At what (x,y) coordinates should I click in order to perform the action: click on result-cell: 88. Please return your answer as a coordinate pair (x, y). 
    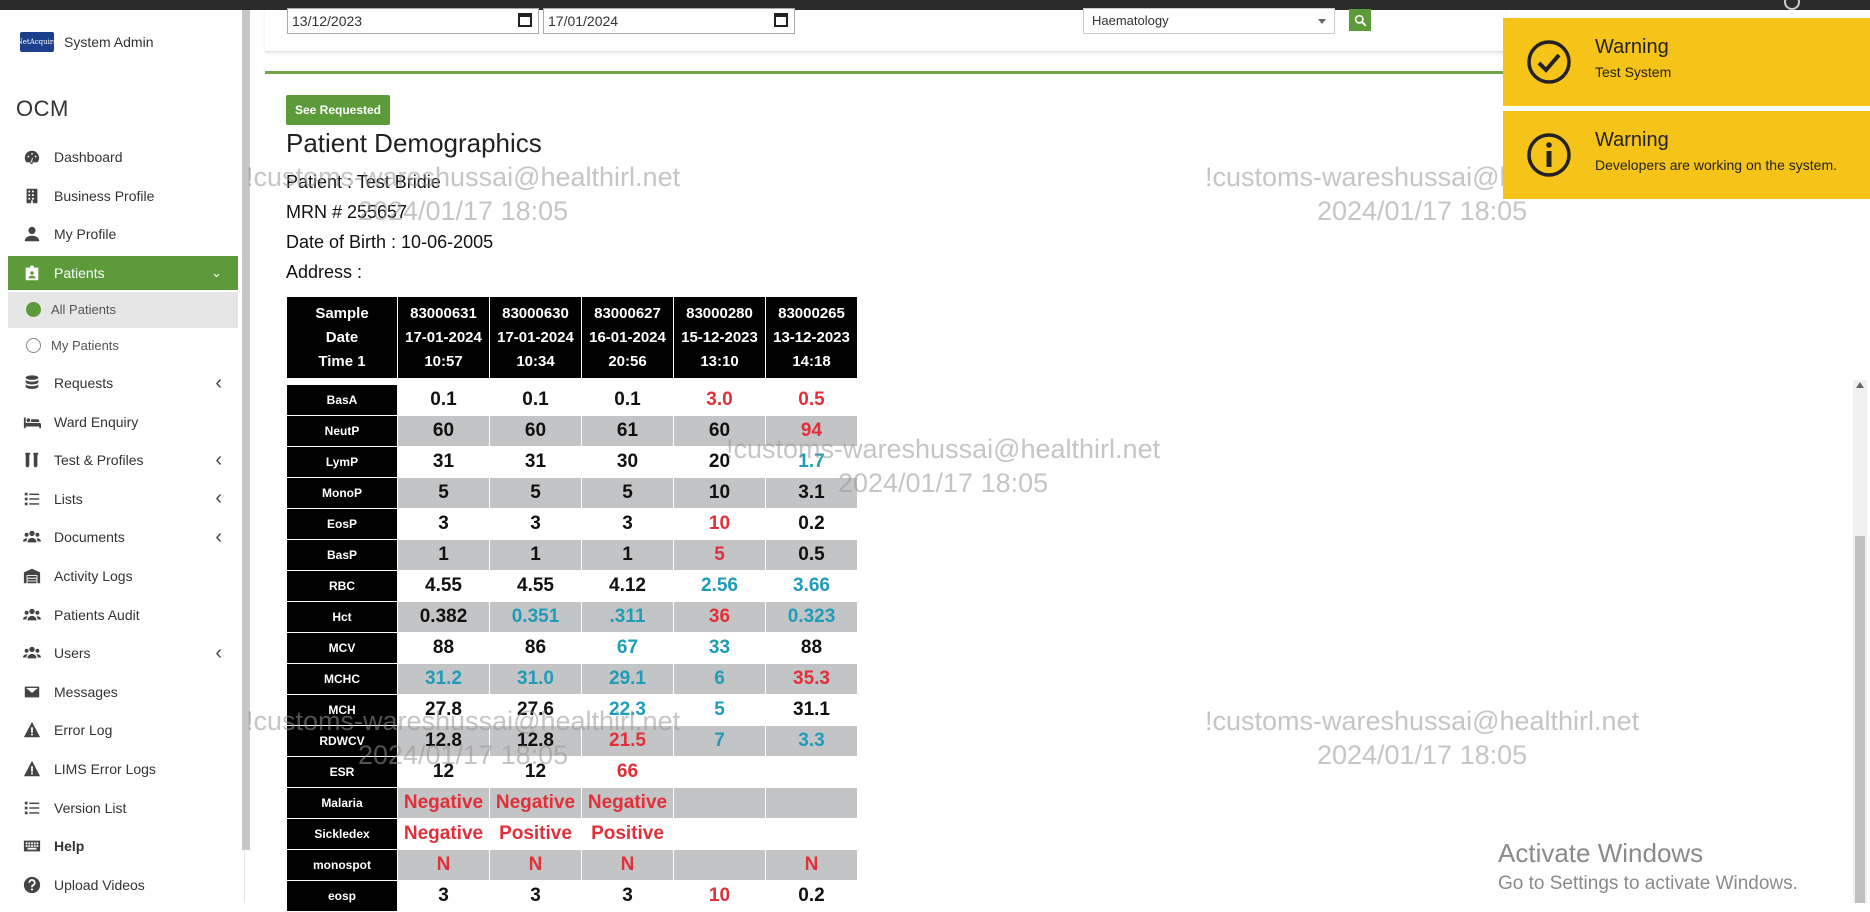
    Looking at the image, I should click on (811, 648).